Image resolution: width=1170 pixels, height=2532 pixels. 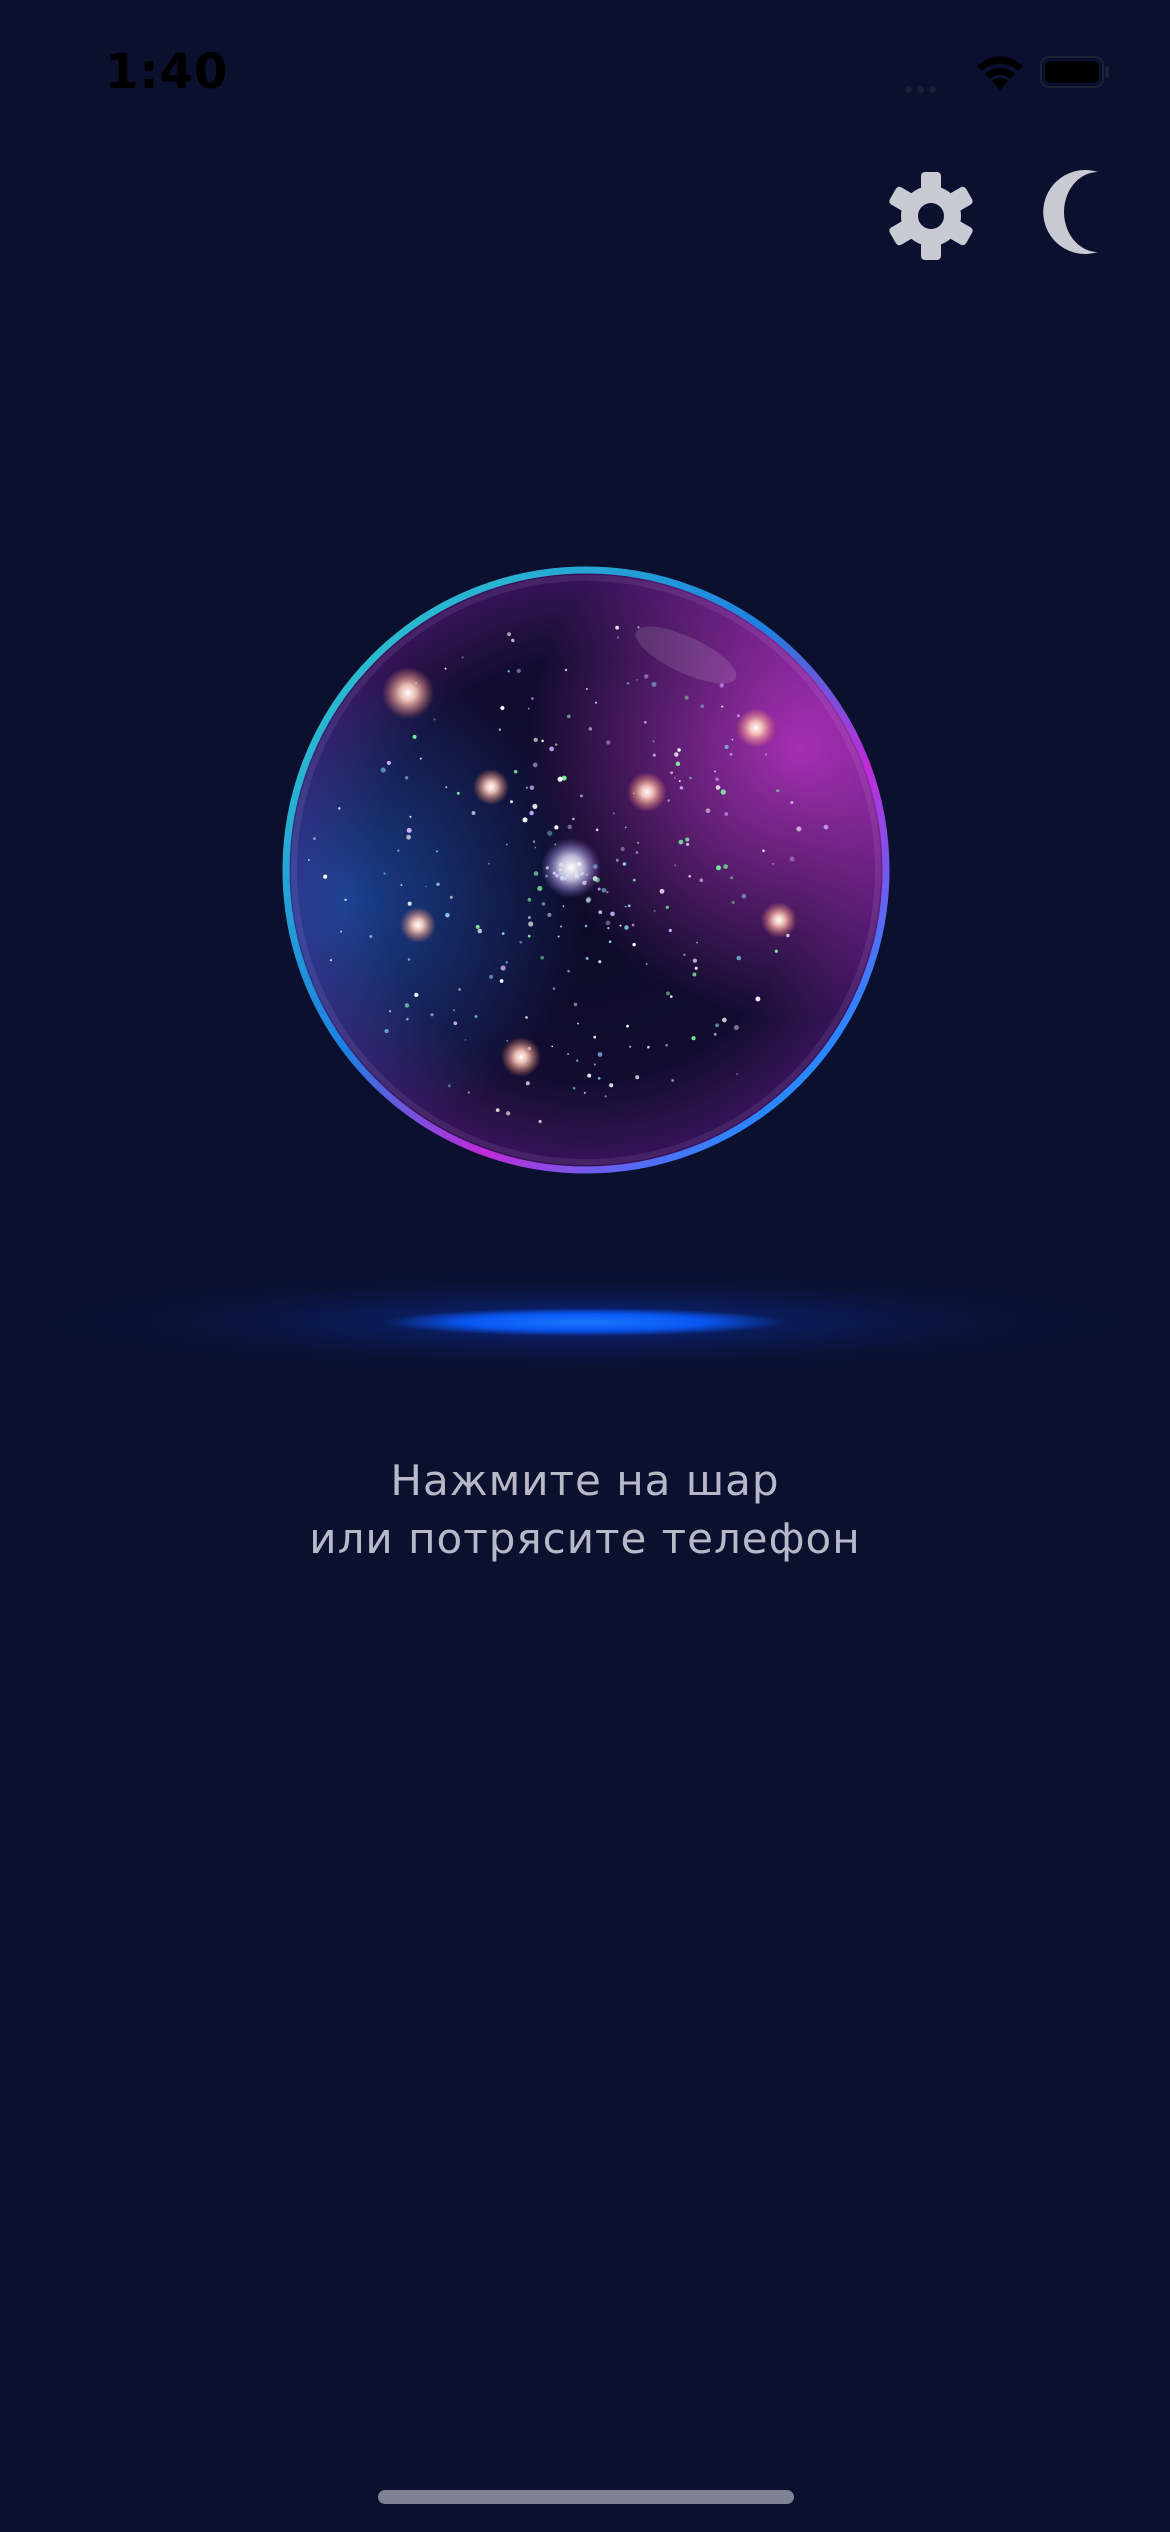 What do you see at coordinates (585, 1322) in the screenshot?
I see `orb-glow` at bounding box center [585, 1322].